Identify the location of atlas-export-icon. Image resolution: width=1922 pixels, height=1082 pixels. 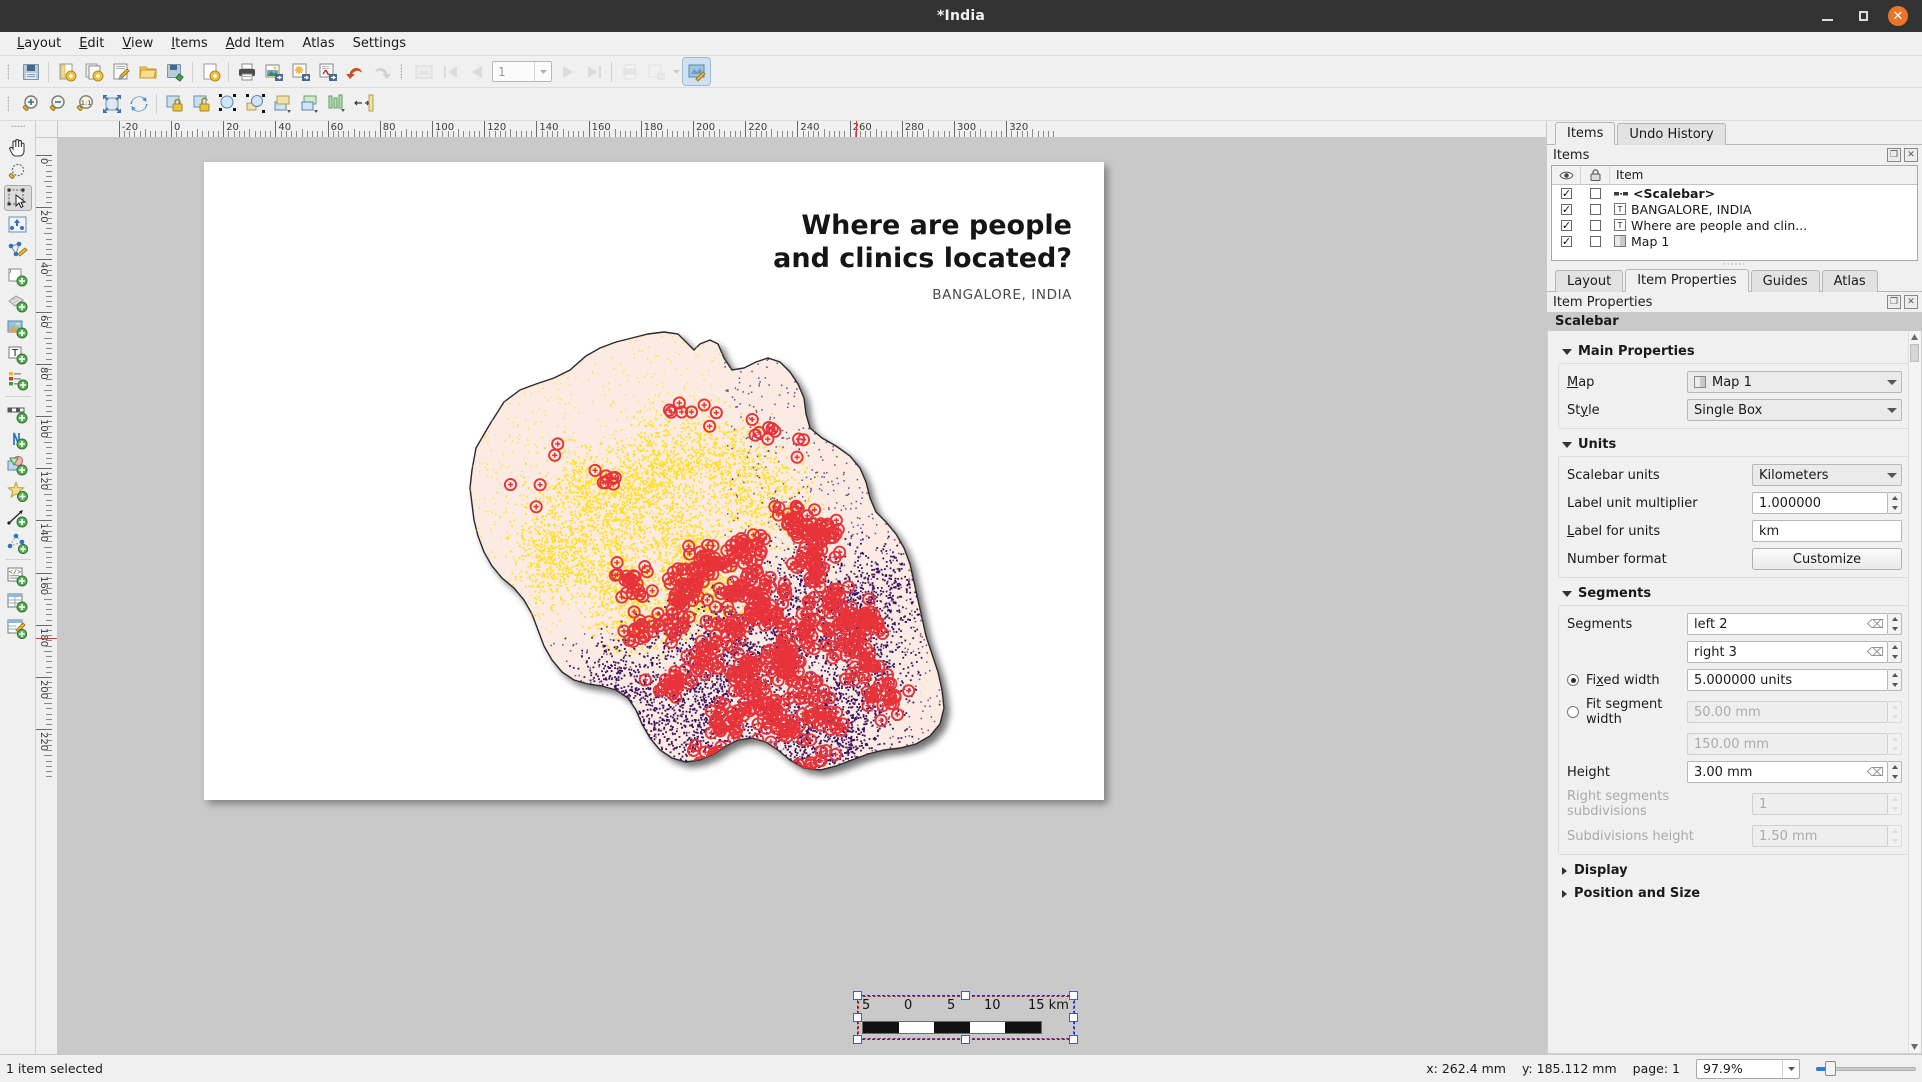
(656, 71).